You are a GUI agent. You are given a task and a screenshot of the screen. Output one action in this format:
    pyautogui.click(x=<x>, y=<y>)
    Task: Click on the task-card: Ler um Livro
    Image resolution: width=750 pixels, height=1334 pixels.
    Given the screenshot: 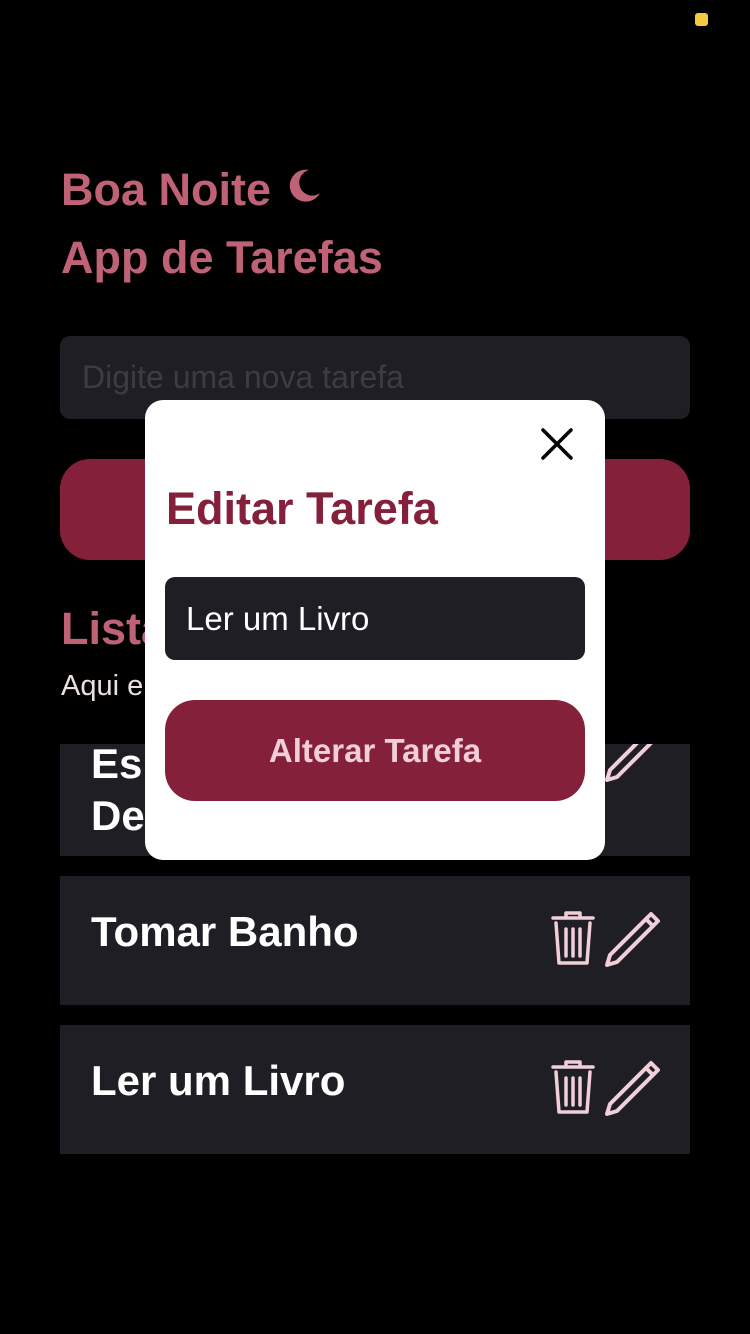 What is the action you would take?
    pyautogui.click(x=375, y=1089)
    